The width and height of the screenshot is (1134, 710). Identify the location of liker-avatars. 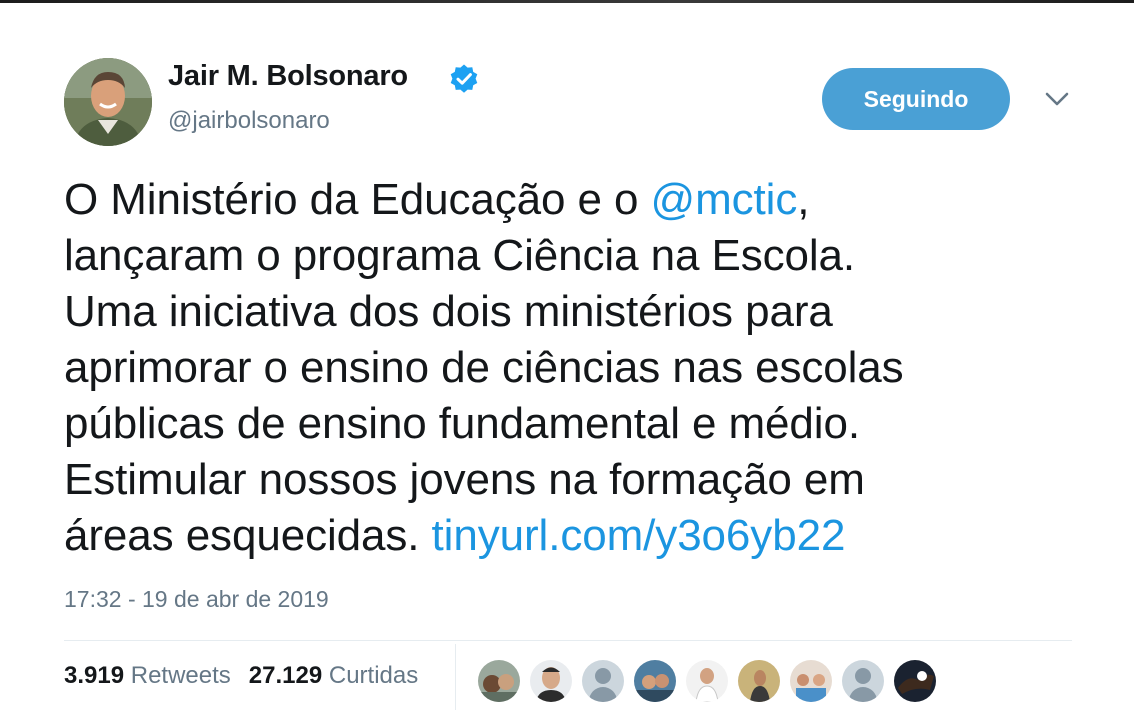
(707, 681).